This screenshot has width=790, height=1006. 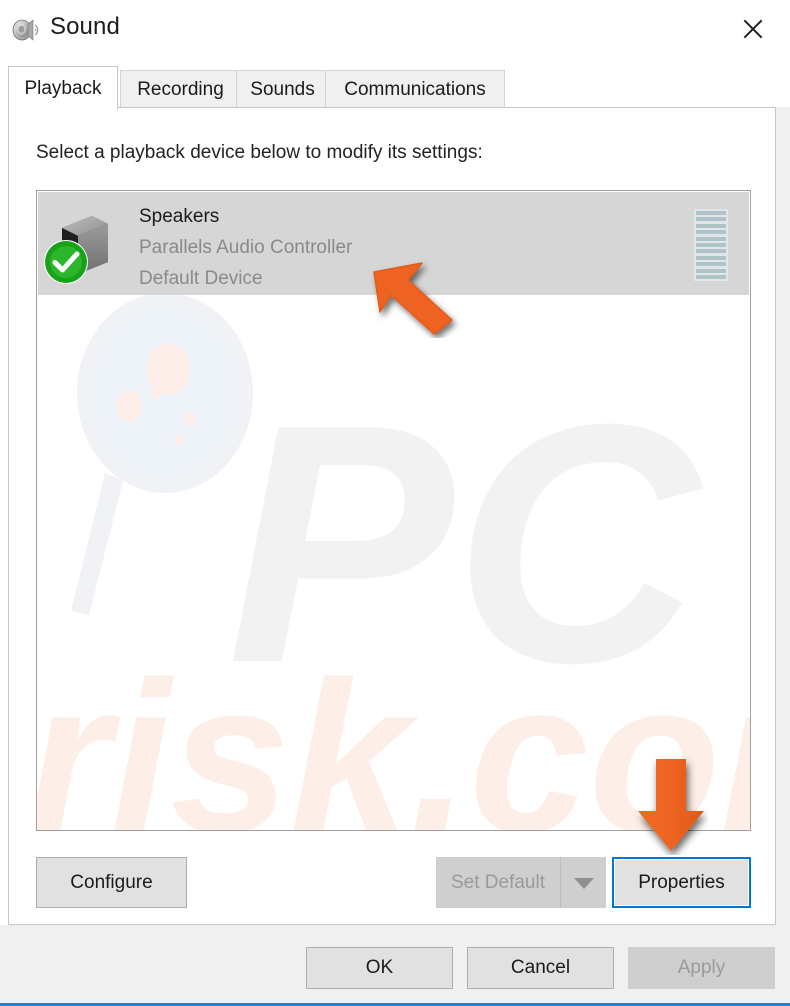 I want to click on cancel-button: Cancel, so click(x=540, y=968).